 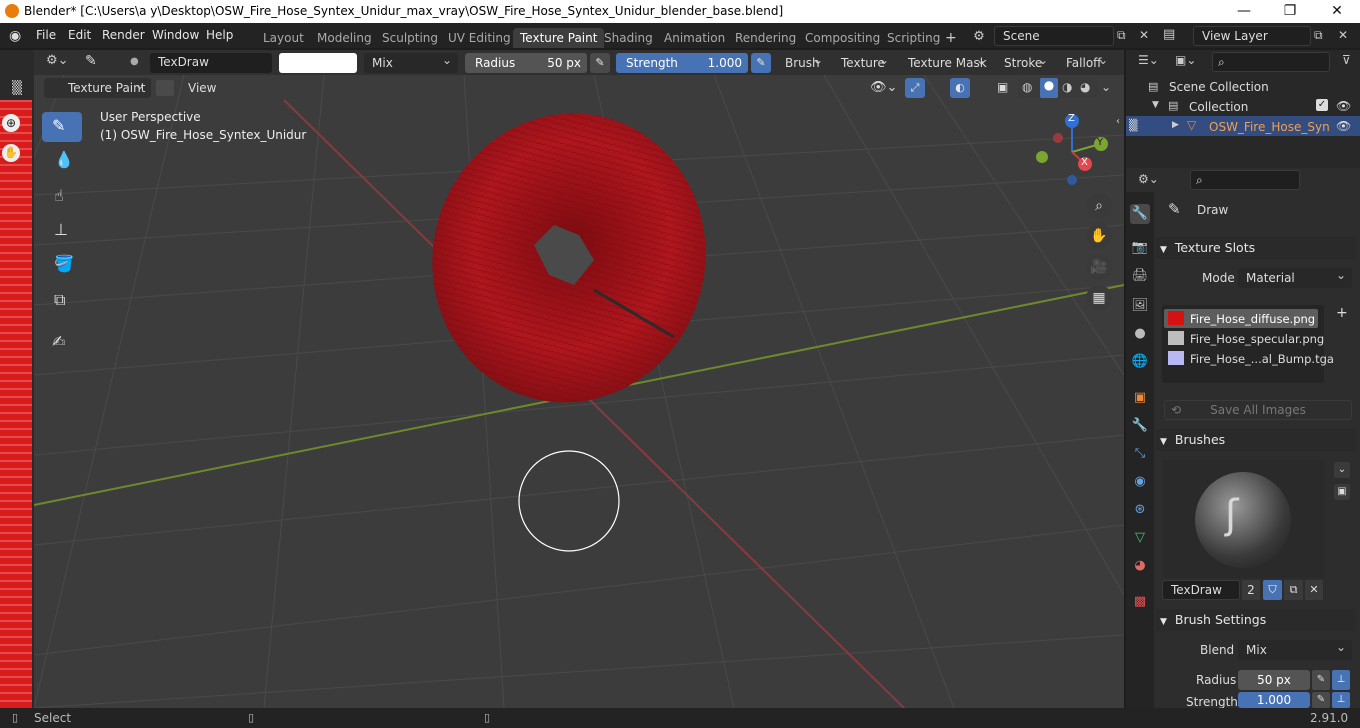 I want to click on mode-dropdown: Texture Paint, so click(x=97, y=86).